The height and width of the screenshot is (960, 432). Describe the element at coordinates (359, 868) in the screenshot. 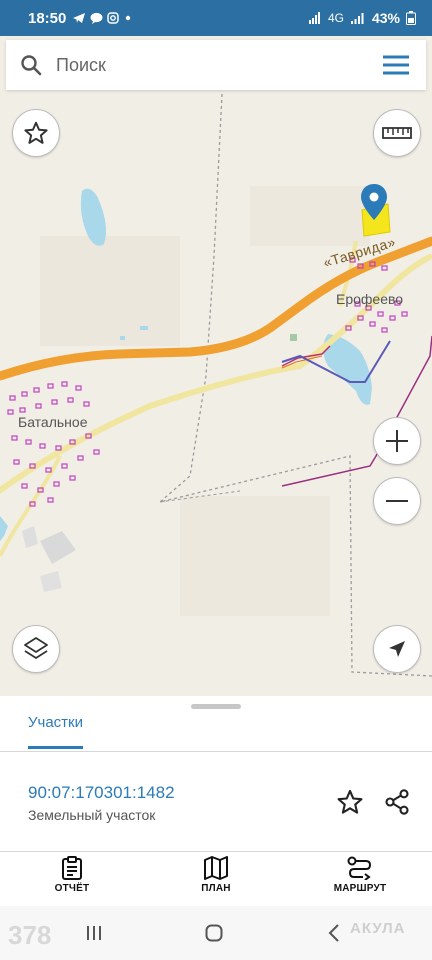

I see `route-icon` at that location.